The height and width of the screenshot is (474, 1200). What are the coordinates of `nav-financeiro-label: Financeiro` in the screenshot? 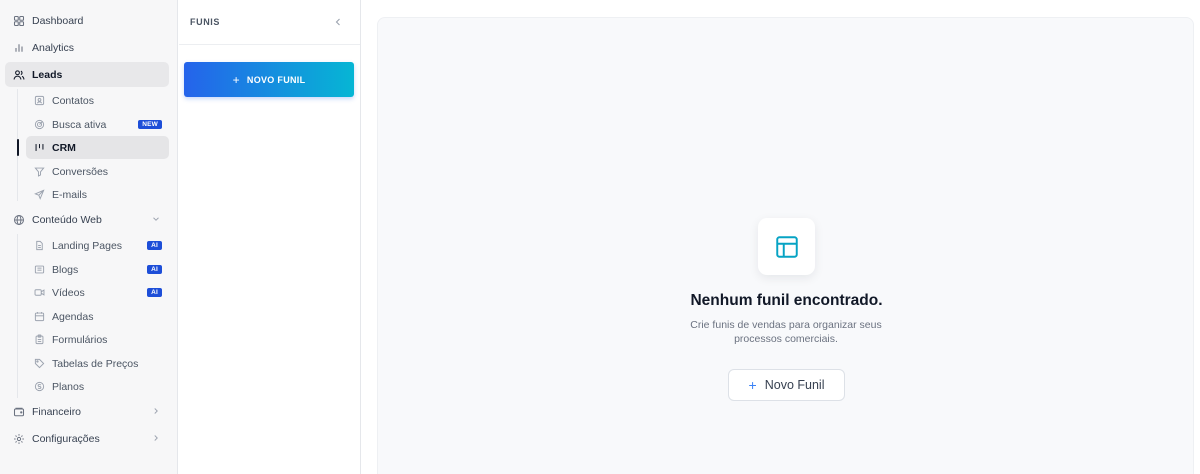 It's located at (57, 411).